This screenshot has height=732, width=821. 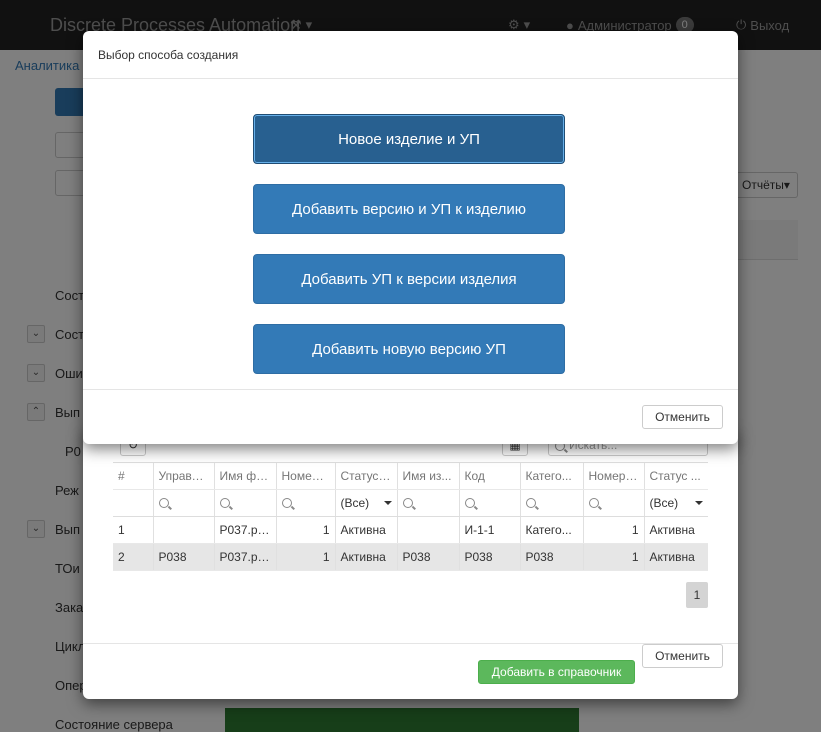 What do you see at coordinates (409, 209) in the screenshot?
I see `add-version-button: Добавить версию и УП к изделию` at bounding box center [409, 209].